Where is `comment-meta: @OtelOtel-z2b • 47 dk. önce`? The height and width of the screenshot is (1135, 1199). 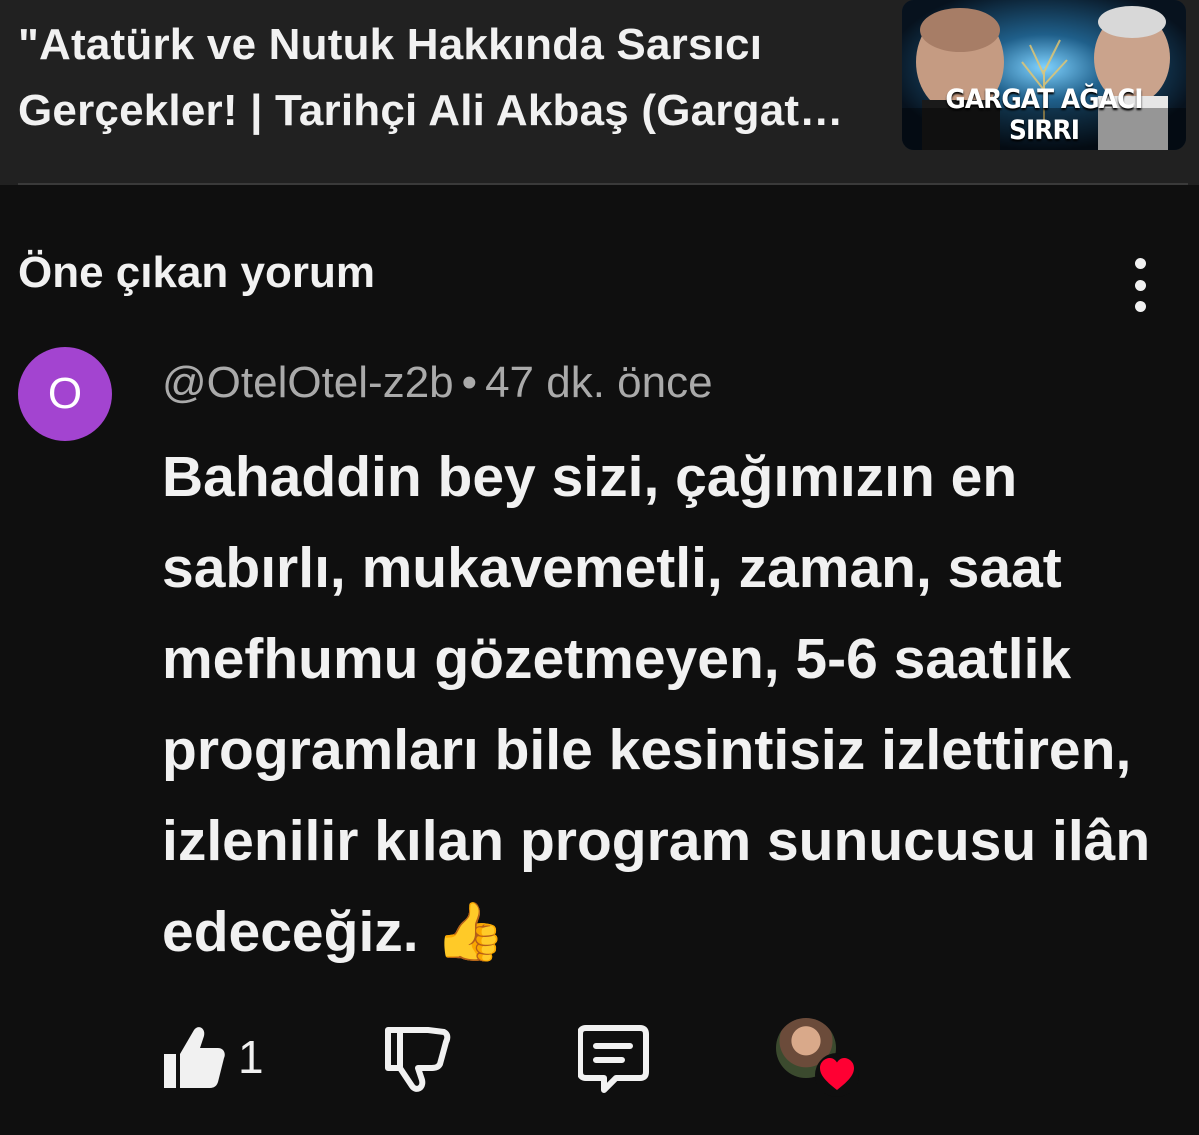 comment-meta: @OtelOtel-z2b • 47 dk. önce is located at coordinates (437, 383).